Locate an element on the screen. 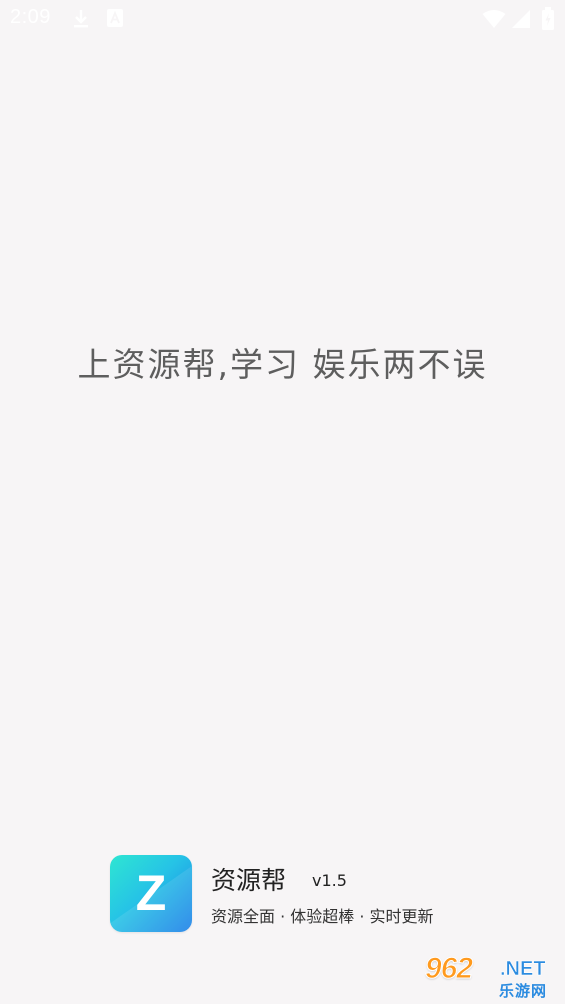 The image size is (565, 1004). wifi-icon is located at coordinates (494, 21).